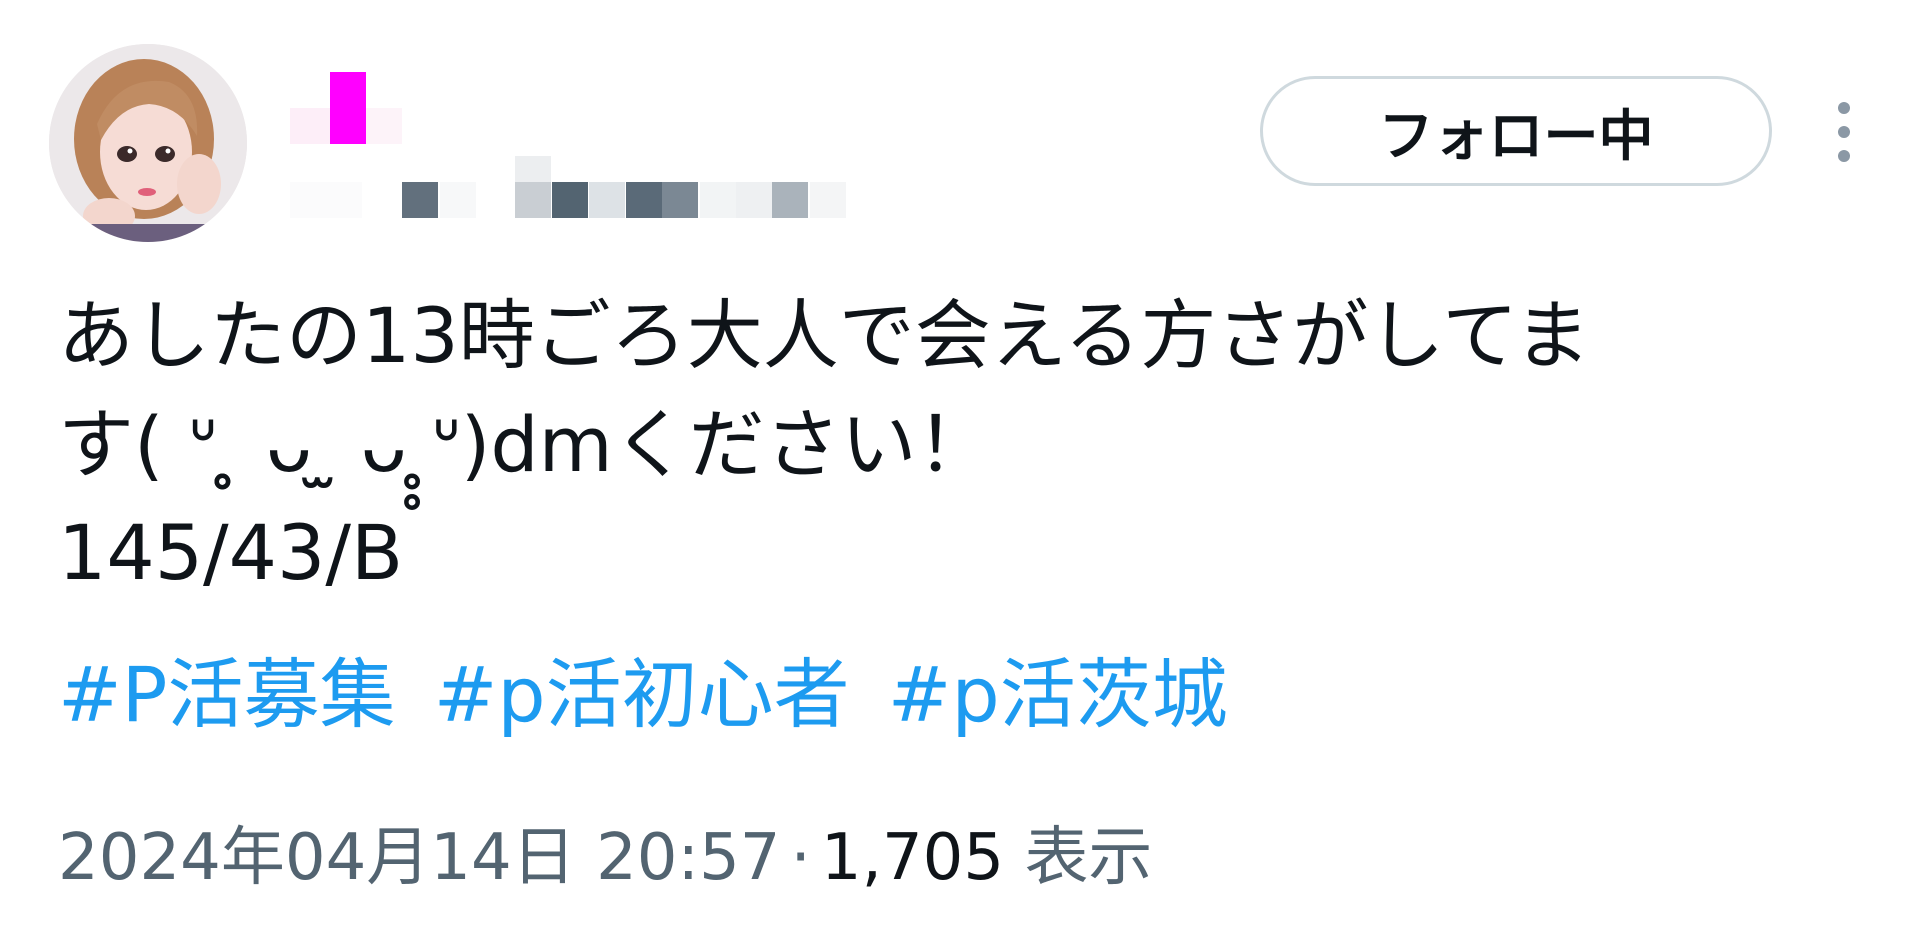 The height and width of the screenshot is (947, 1920). I want to click on more-vertical-icon, so click(1844, 108).